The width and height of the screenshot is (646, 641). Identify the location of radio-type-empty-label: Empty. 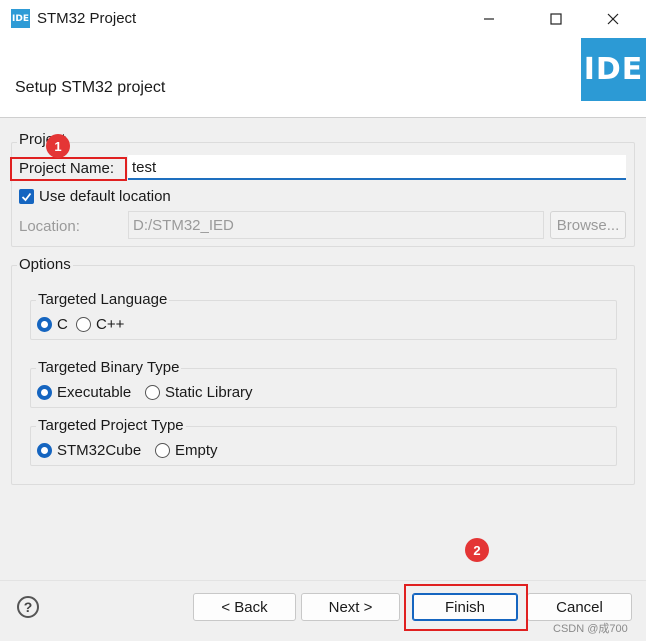
(196, 450).